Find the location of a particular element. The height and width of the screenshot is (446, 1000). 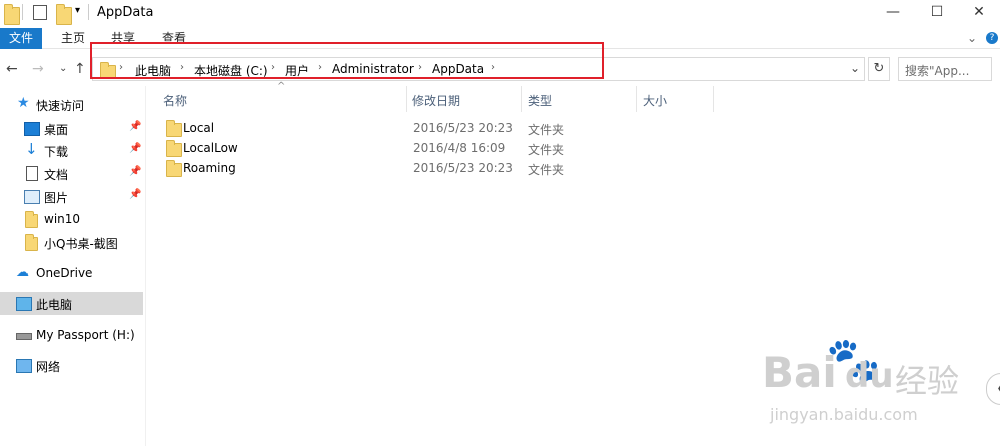

nav-this-pc: 此电脑 is located at coordinates (71, 303).